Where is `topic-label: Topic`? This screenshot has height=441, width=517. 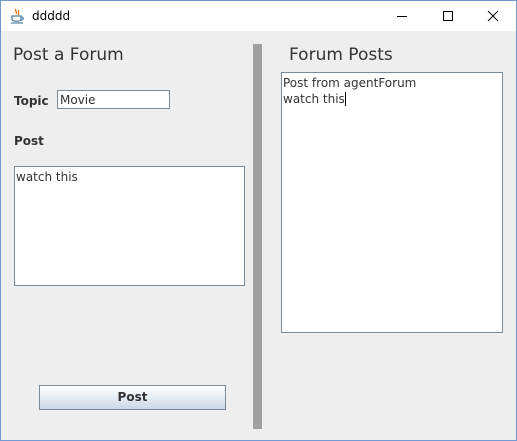
topic-label: Topic is located at coordinates (31, 101).